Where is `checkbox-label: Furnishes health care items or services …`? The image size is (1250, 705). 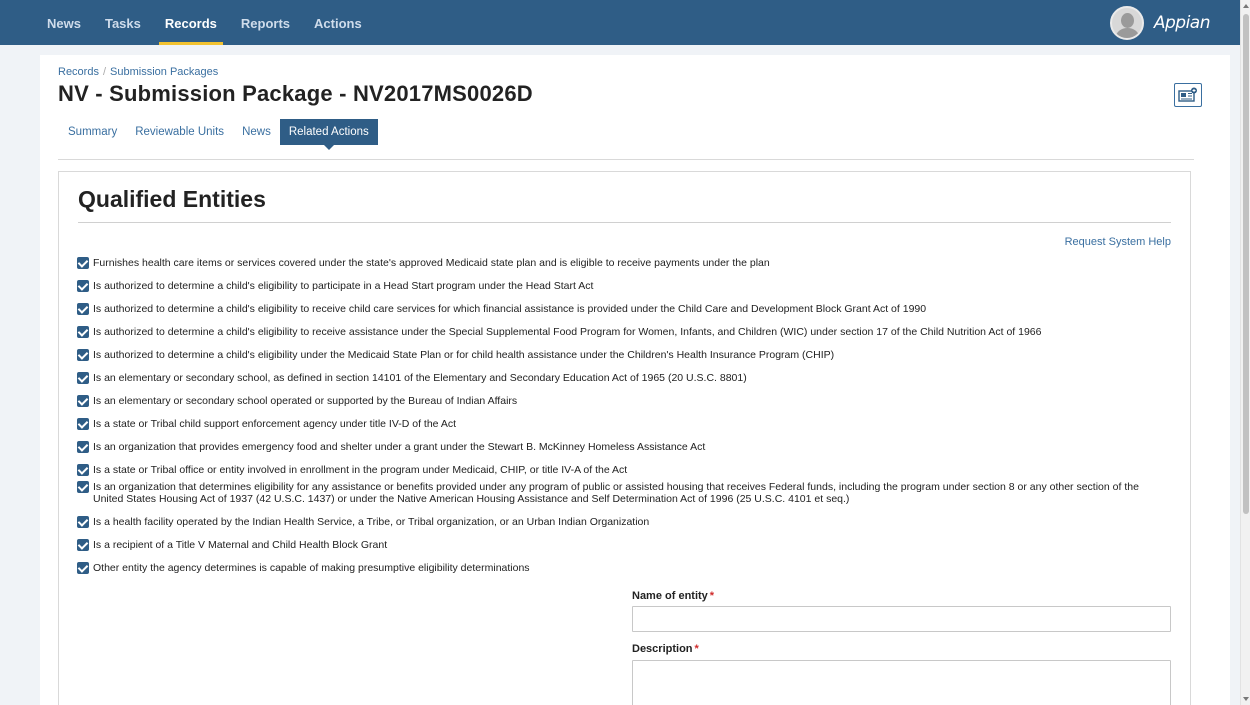 checkbox-label: Furnishes health care items or services … is located at coordinates (431, 263).